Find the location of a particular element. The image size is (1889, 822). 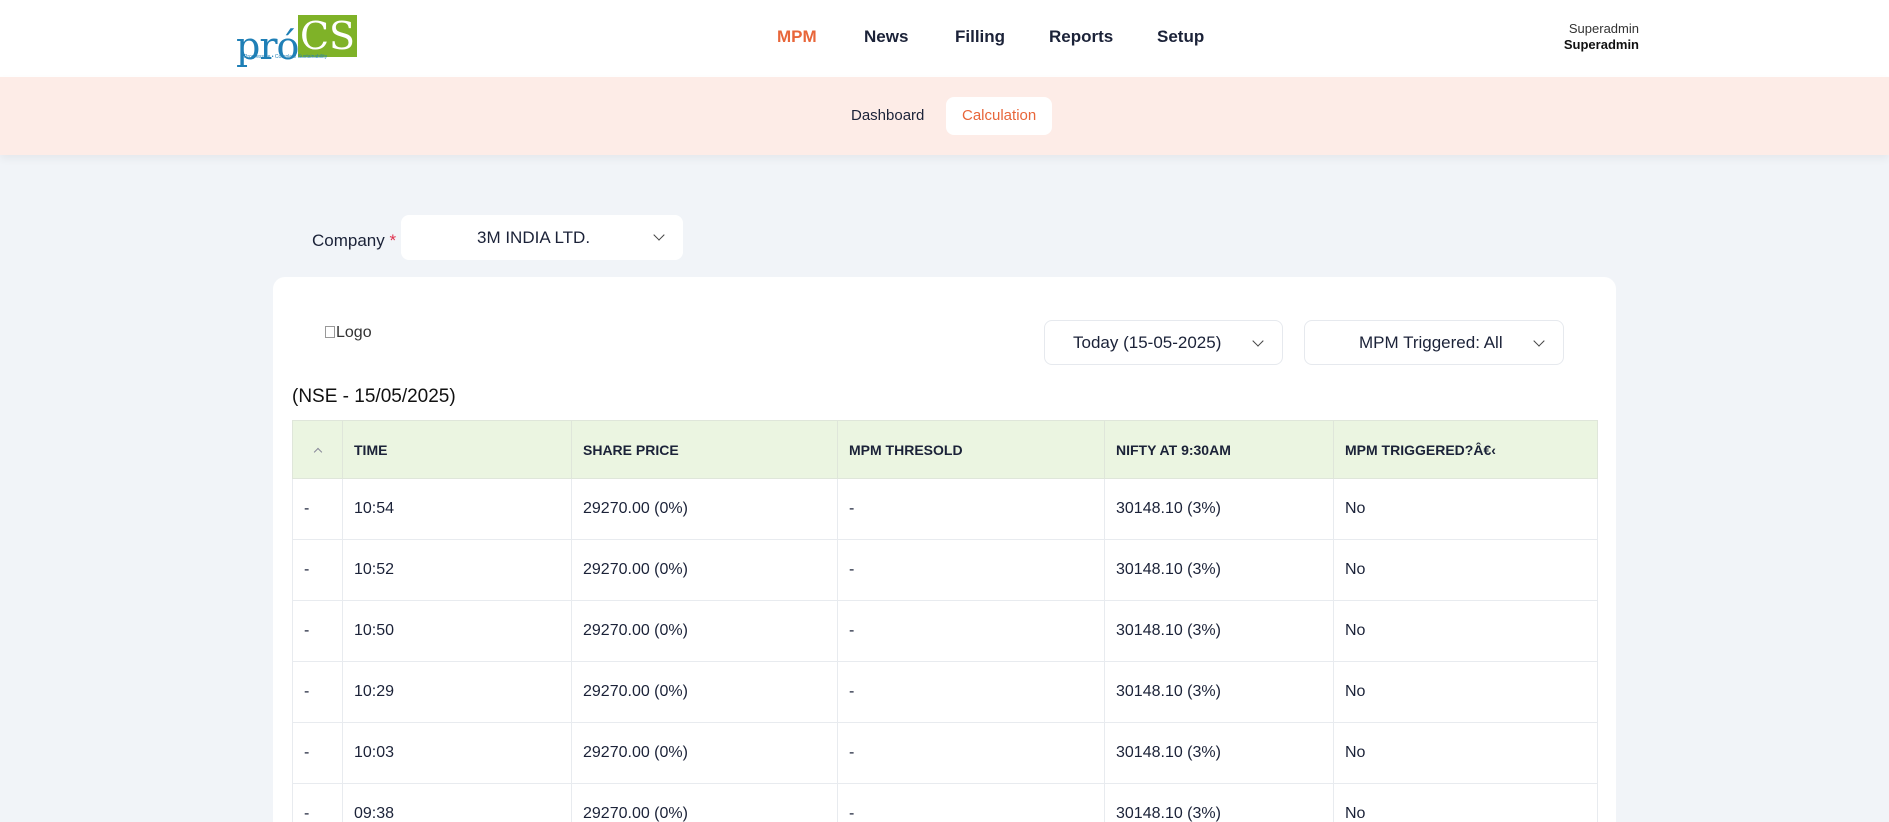

logo-alt-text: Logo is located at coordinates (354, 332).